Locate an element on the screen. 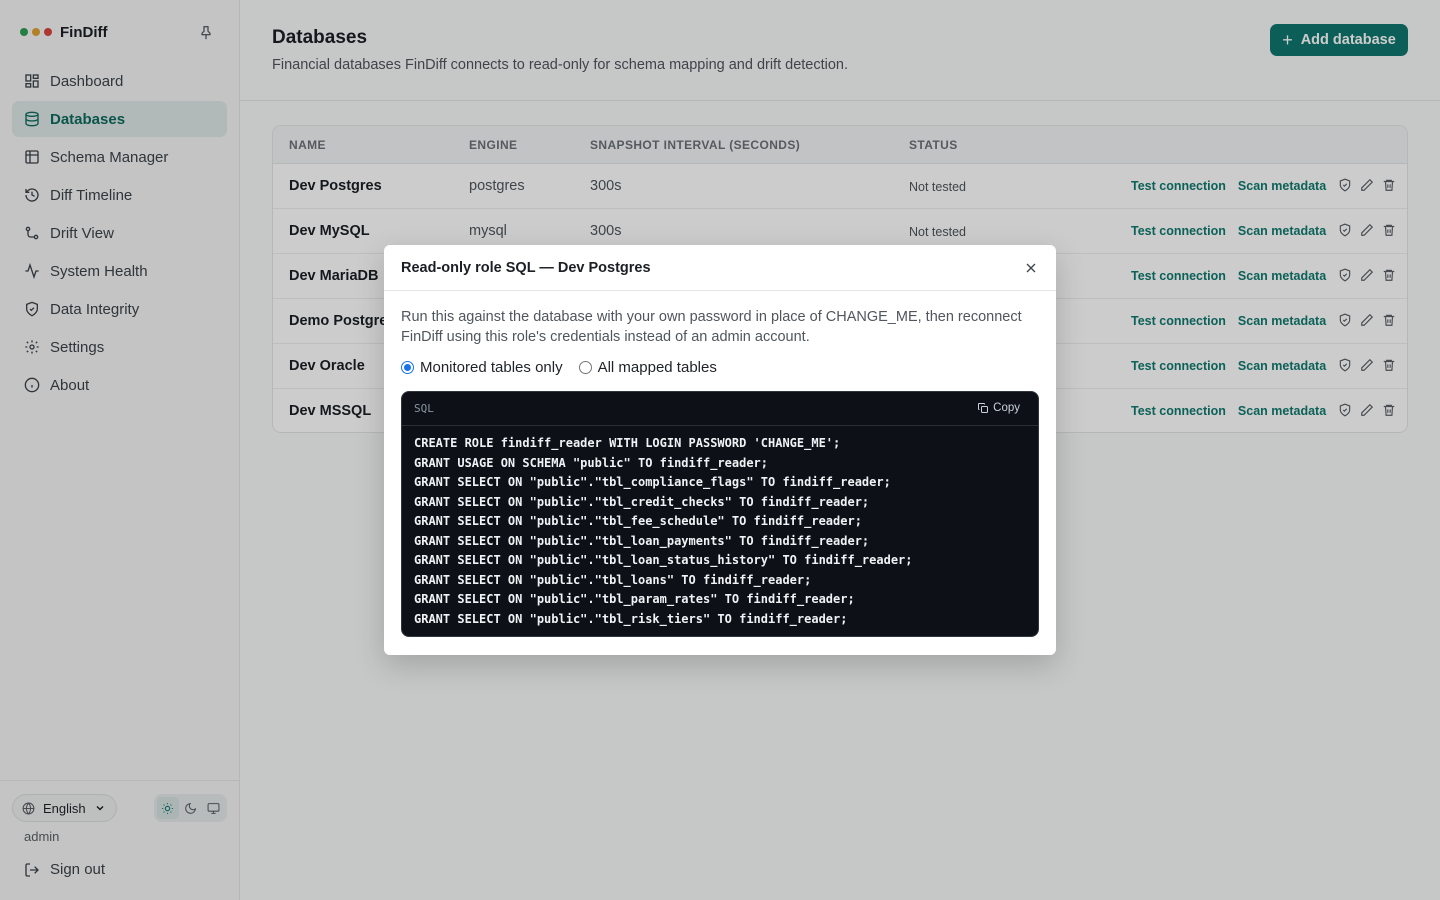 Image resolution: width=1440 pixels, height=900 pixels. code-language: SQL is located at coordinates (424, 408).